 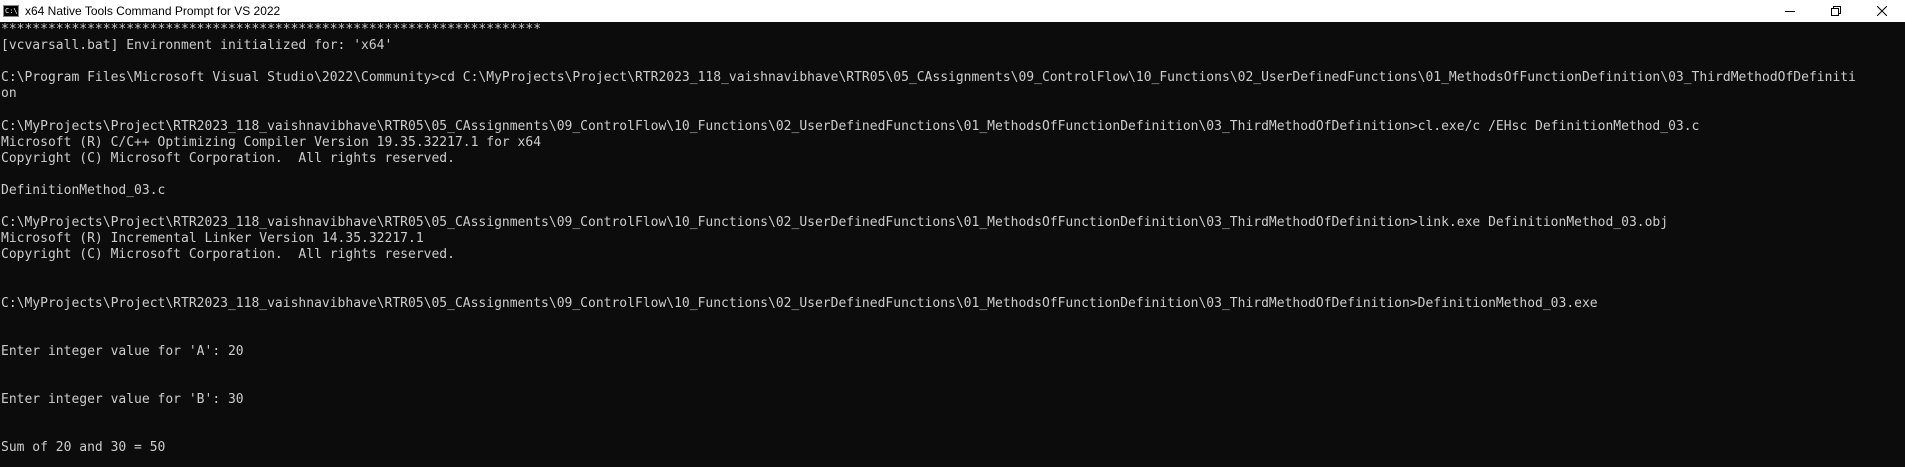 I want to click on restore-icon, so click(x=1836, y=11).